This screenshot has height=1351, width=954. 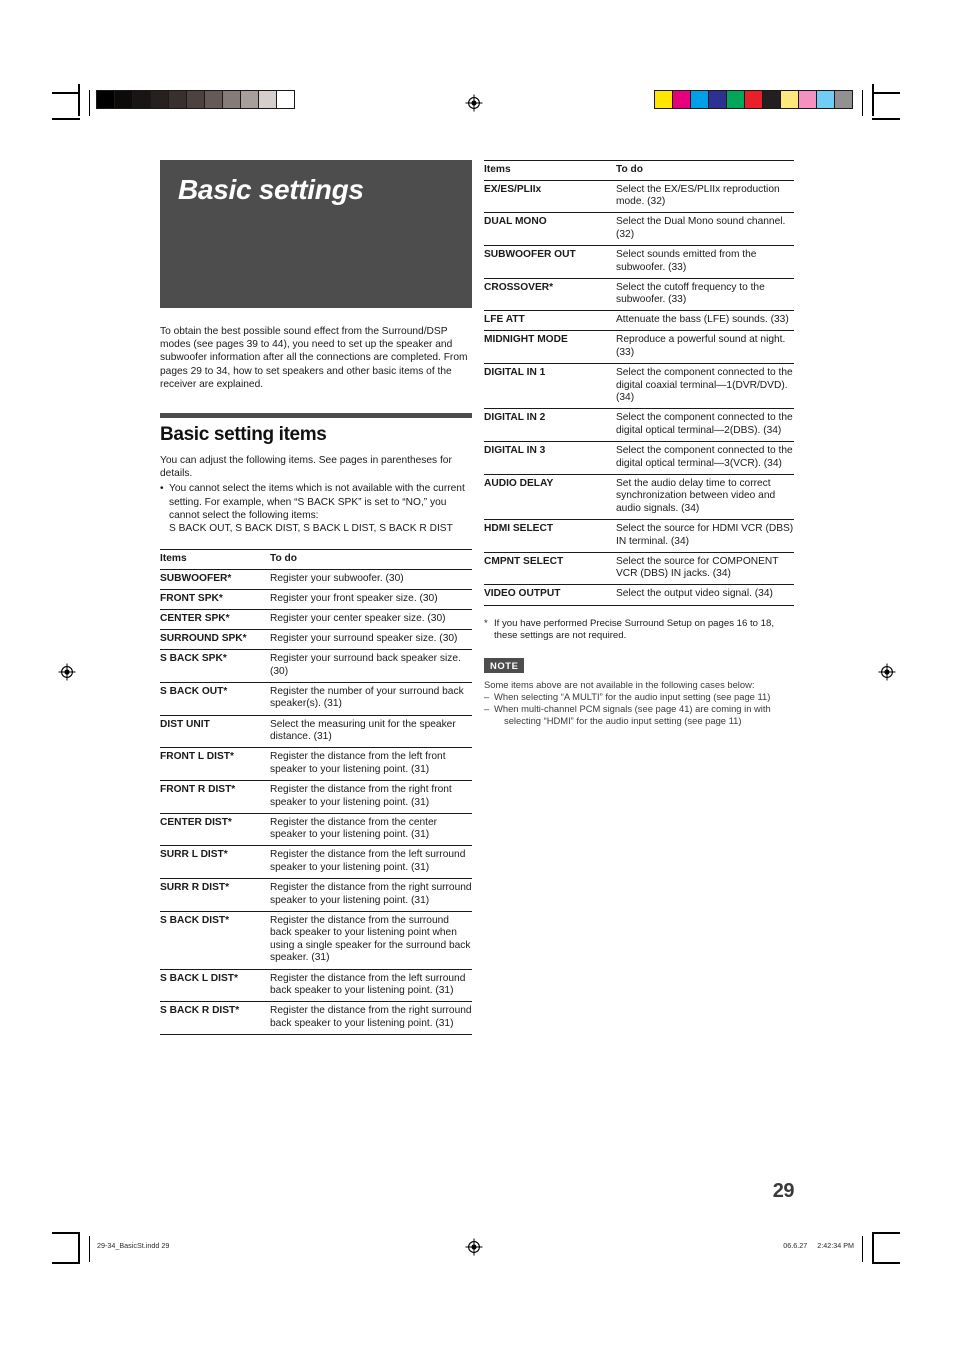 What do you see at coordinates (215, 986) in the screenshot?
I see `setting-item-name: S BACK L DIST*` at bounding box center [215, 986].